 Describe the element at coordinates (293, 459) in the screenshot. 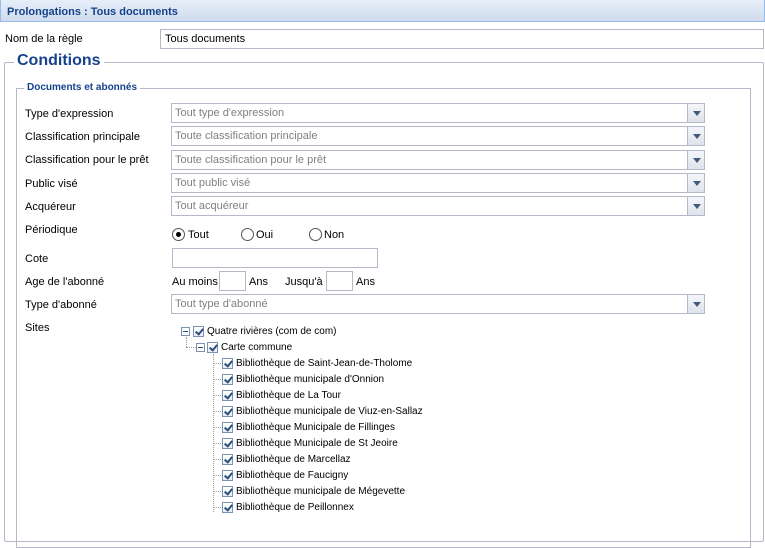

I see `tree-item-label: Bibliothèque de Marcellaz` at that location.